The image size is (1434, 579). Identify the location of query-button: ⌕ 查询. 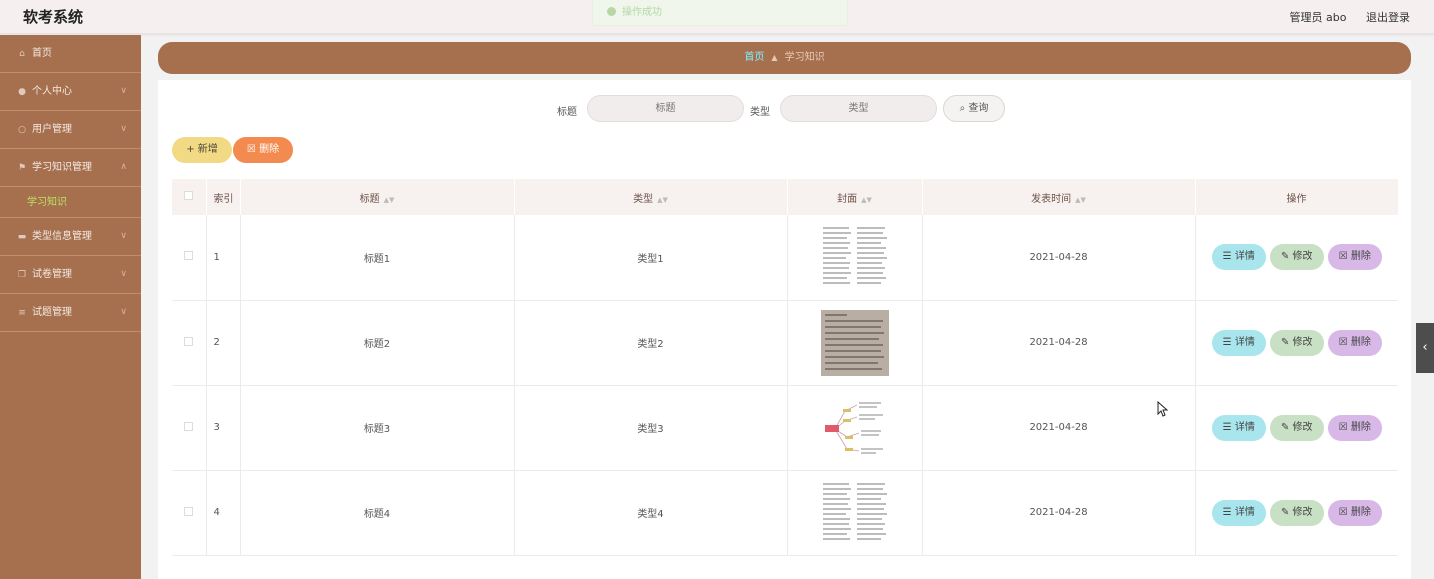
(974, 108).